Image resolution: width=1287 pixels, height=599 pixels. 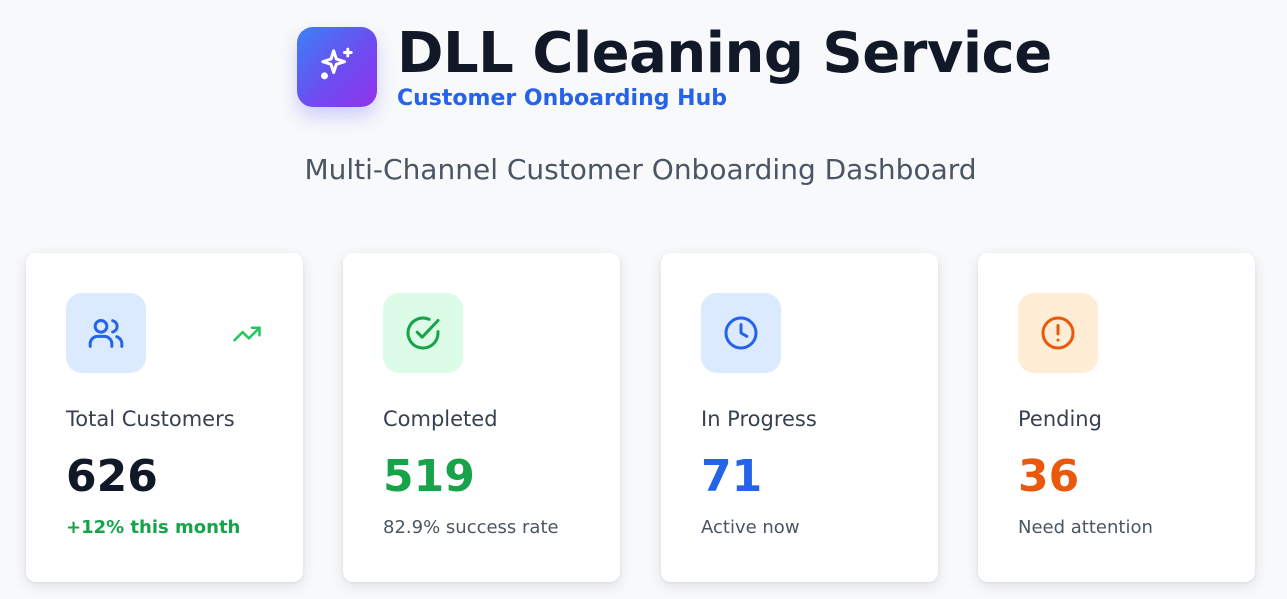 I want to click on stat-label: Total Customers, so click(x=150, y=419).